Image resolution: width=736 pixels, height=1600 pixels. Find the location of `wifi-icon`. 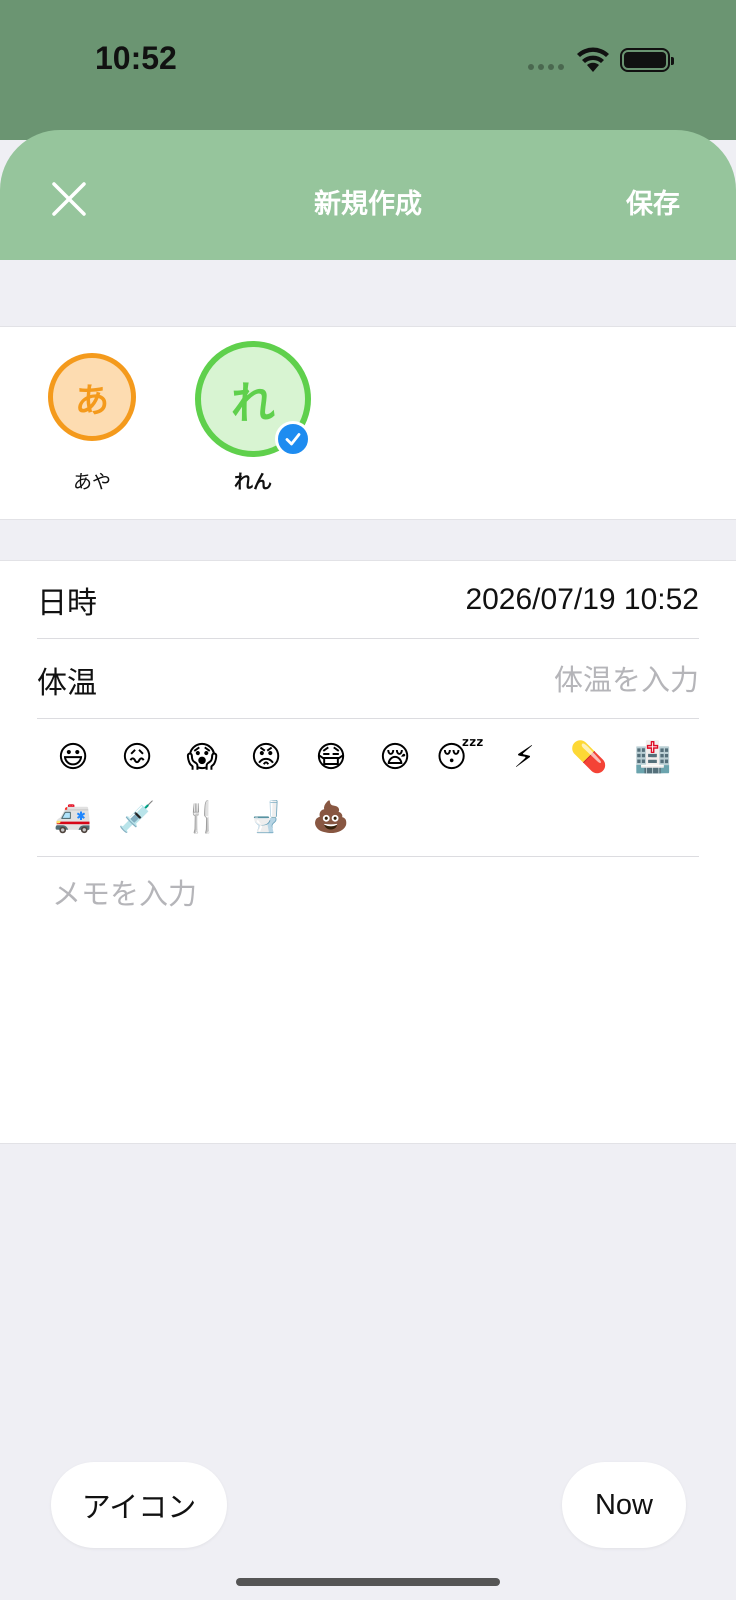

wifi-icon is located at coordinates (593, 59).